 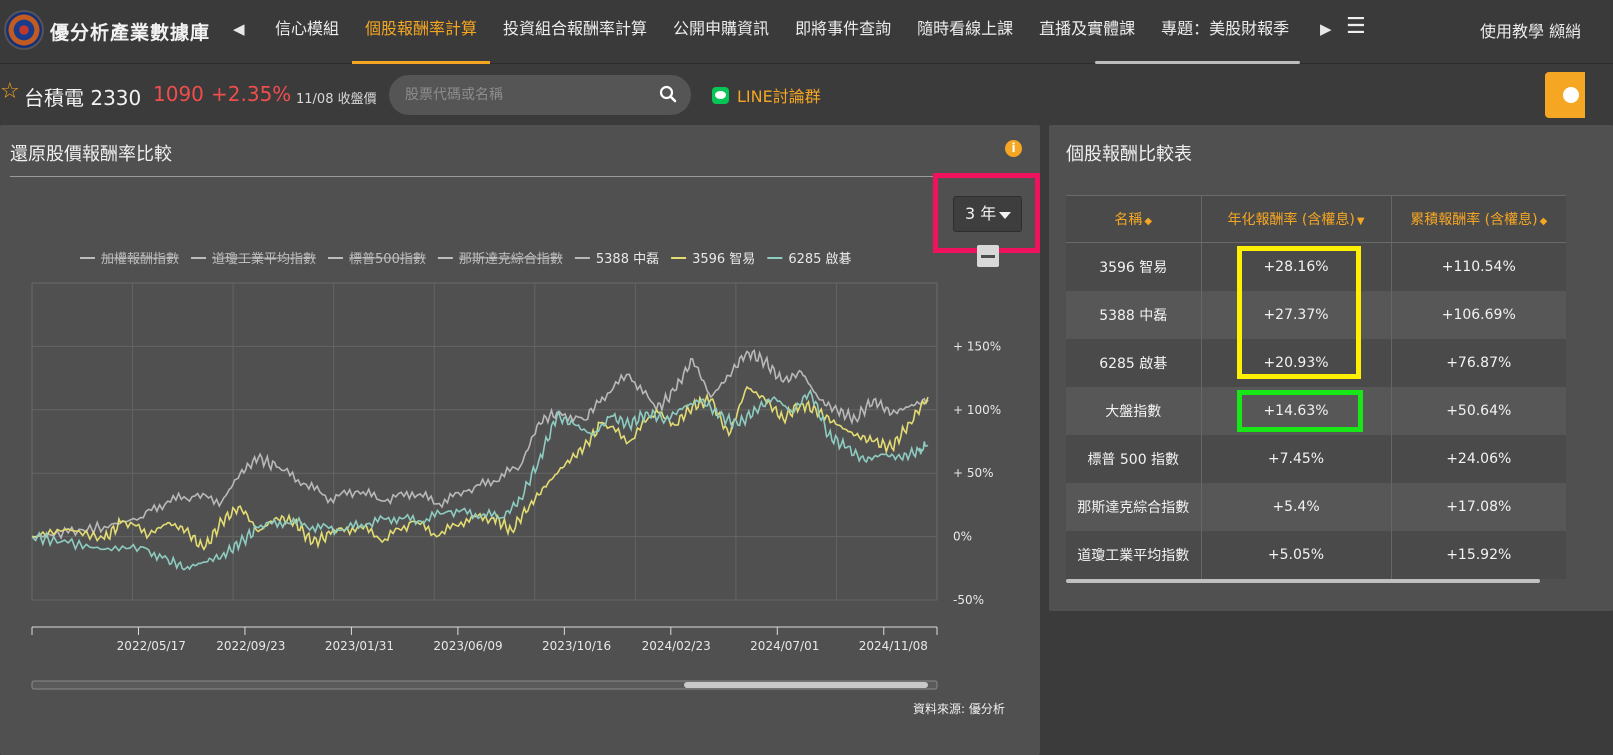 What do you see at coordinates (519, 176) in the screenshot?
I see `panel-divider` at bounding box center [519, 176].